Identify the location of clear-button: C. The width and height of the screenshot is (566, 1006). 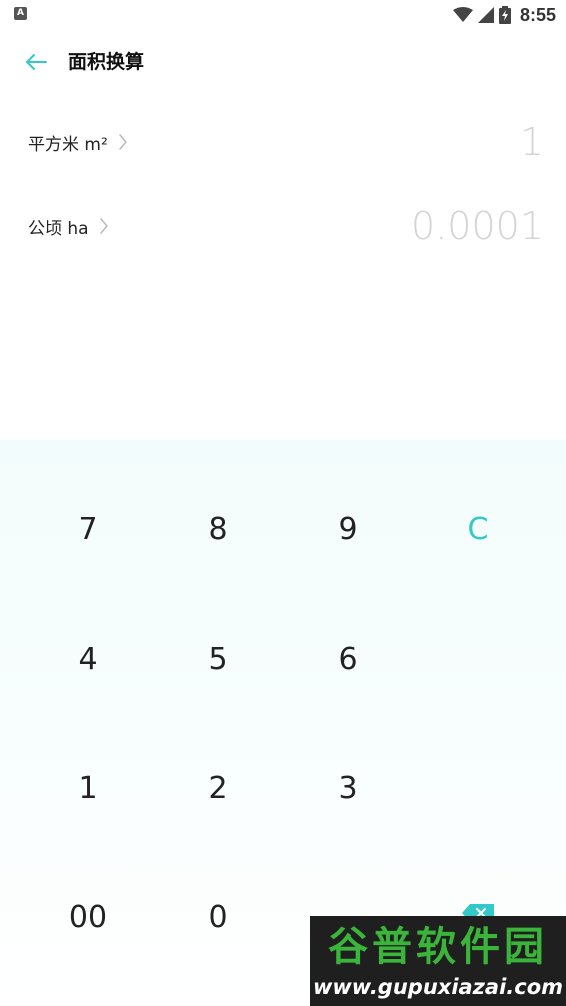
(478, 529).